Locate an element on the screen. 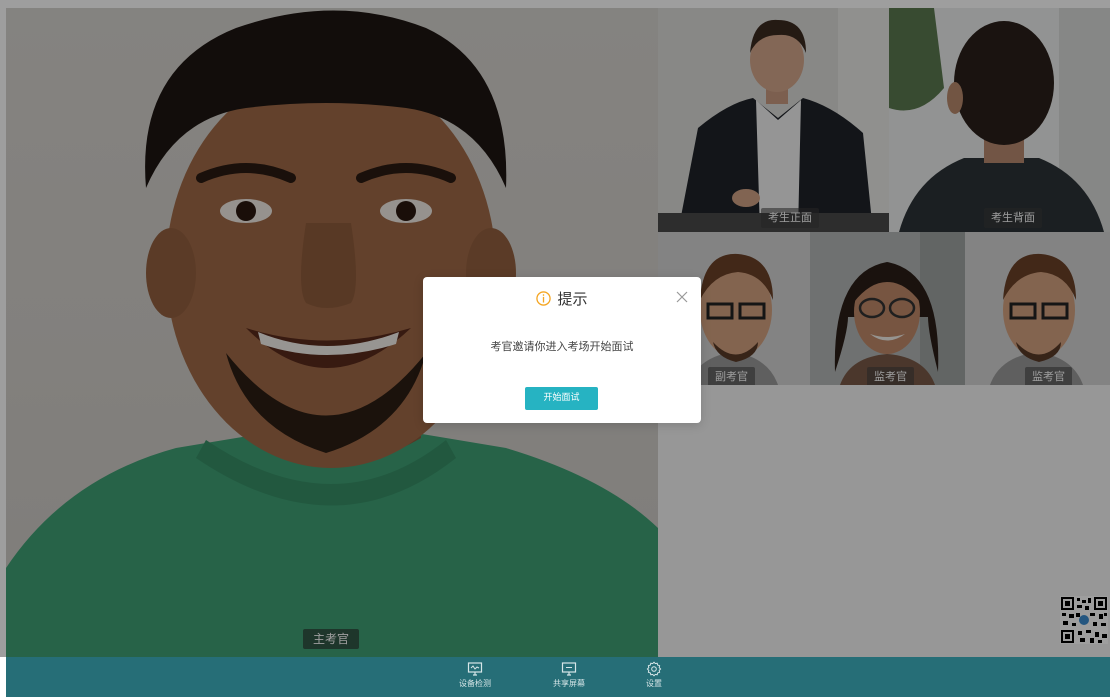 This screenshot has height=697, width=1110. bottom-toolbar: 设备检测 共享屏幕 设置 is located at coordinates (558, 677).